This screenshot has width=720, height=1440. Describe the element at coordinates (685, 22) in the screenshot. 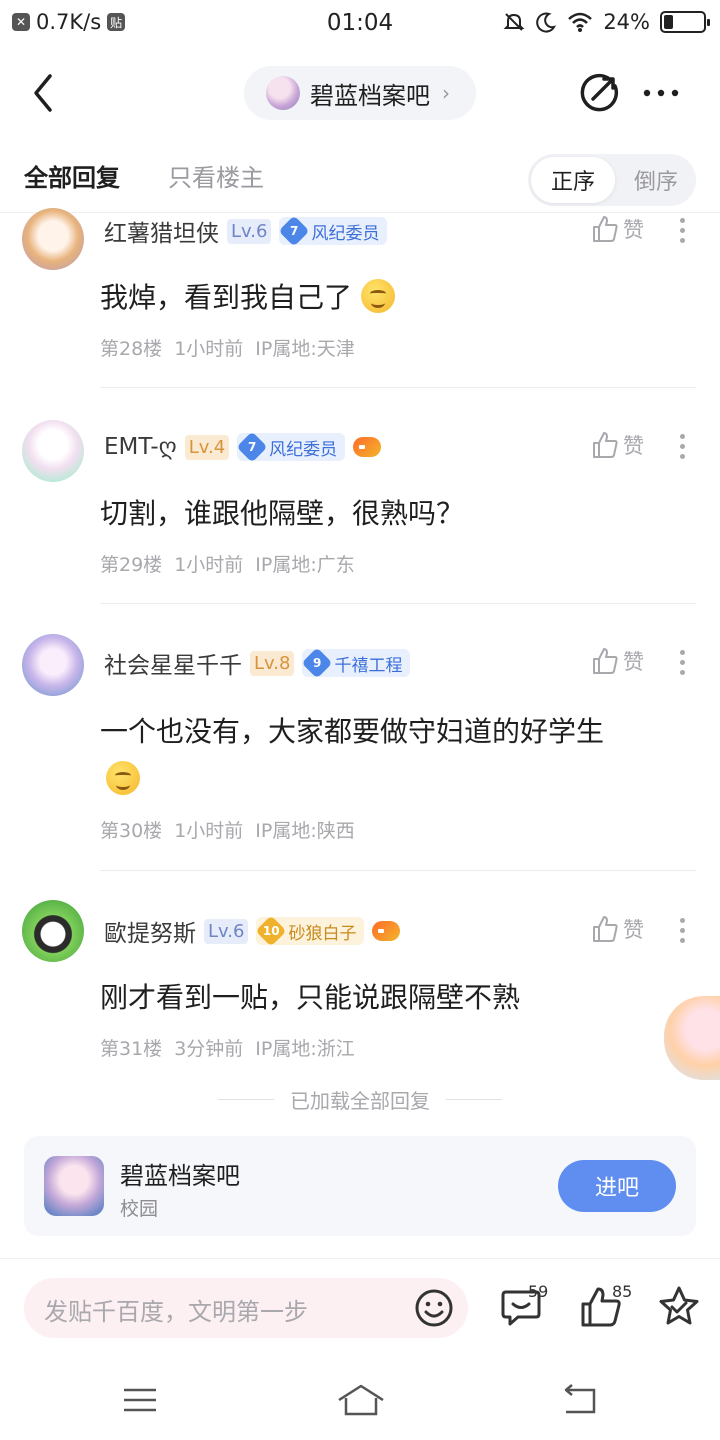

I see `battery-icon` at that location.